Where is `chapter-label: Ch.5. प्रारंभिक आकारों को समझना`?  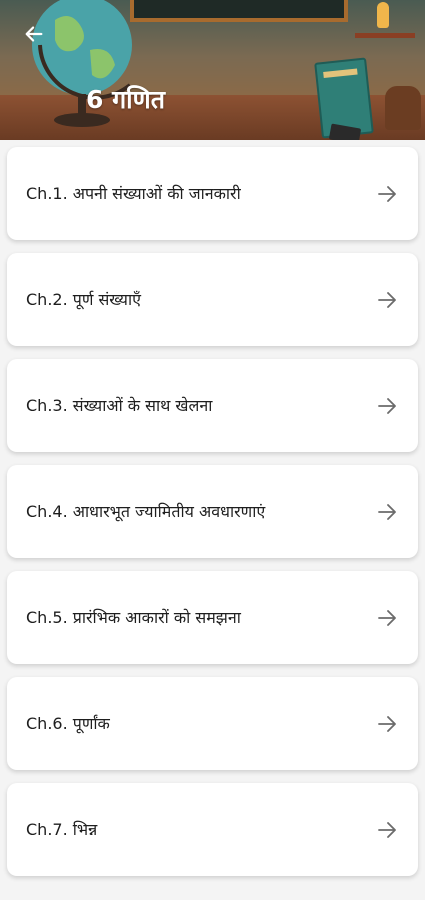 chapter-label: Ch.5. प्रारंभिक आकारों को समझना is located at coordinates (133, 617).